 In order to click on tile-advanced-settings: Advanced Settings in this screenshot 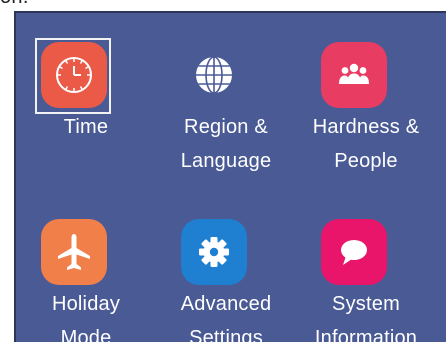, I will do `click(226, 266)`.